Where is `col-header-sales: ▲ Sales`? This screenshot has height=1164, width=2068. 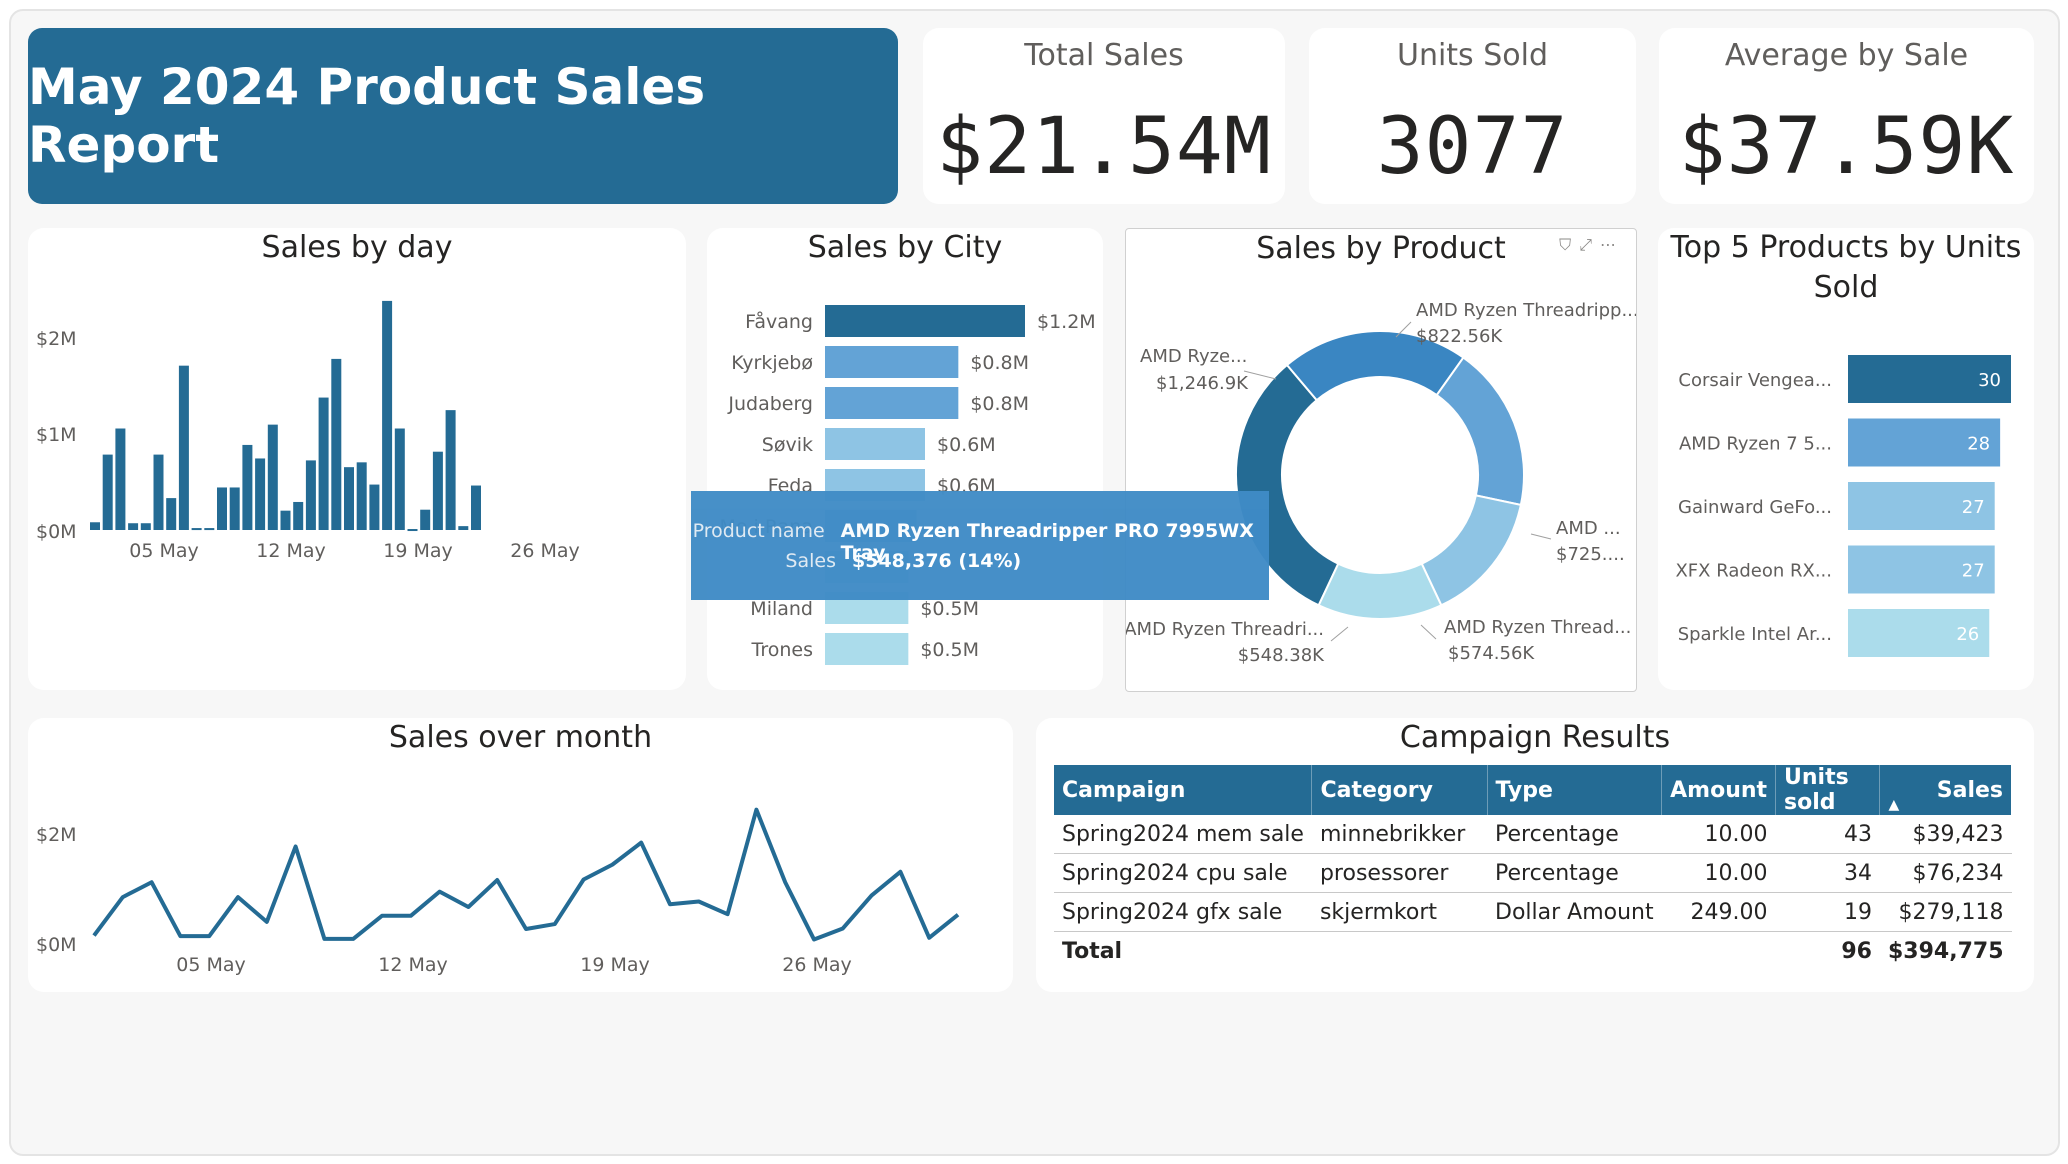
col-header-sales: ▲ Sales is located at coordinates (1945, 790).